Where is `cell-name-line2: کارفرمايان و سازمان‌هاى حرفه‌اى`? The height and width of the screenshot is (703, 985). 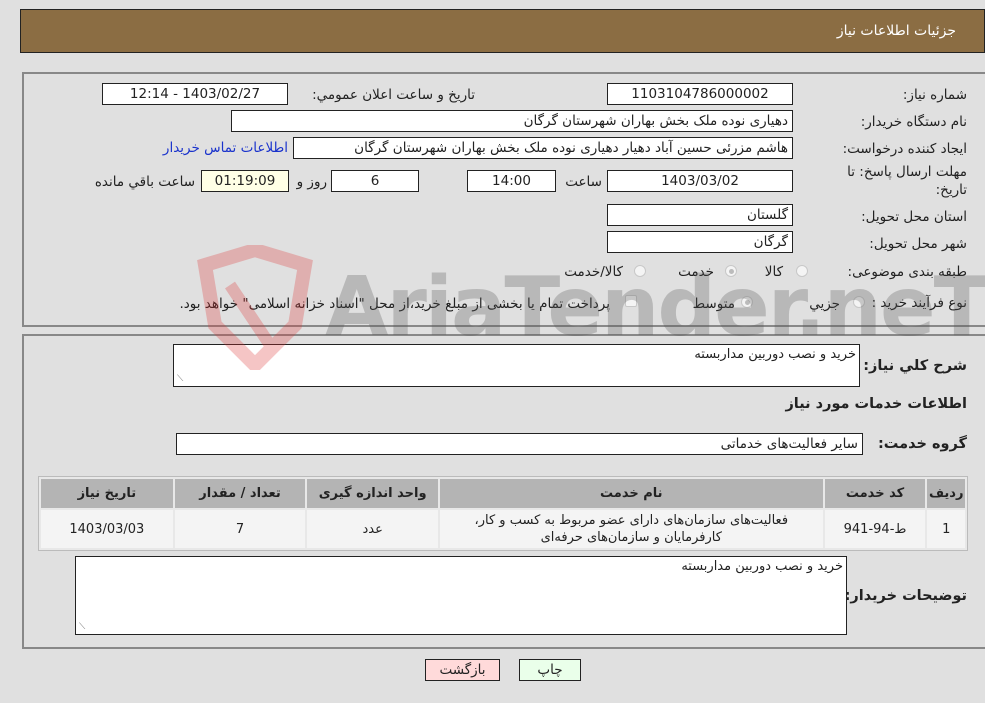 cell-name-line2: کارفرمايان و سازمان‌هاى حرفه‌اى is located at coordinates (631, 537).